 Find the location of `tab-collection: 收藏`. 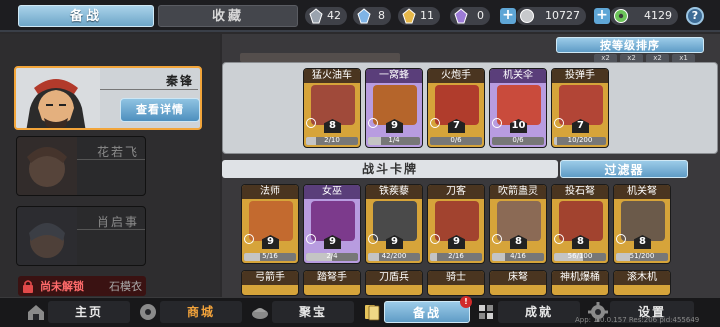

tab-collection: 收藏 is located at coordinates (228, 16).